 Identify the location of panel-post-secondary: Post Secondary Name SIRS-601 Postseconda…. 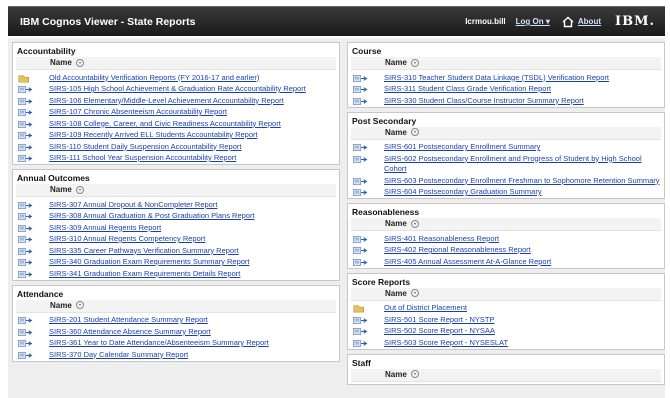
(506, 155).